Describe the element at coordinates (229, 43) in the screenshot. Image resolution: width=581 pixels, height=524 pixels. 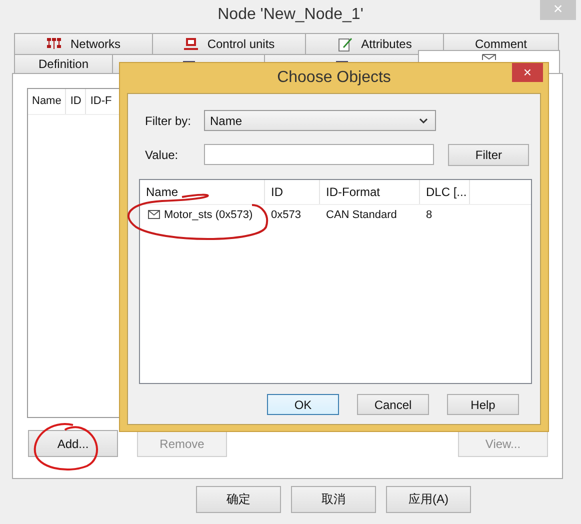
I see `tab: Control units` at that location.